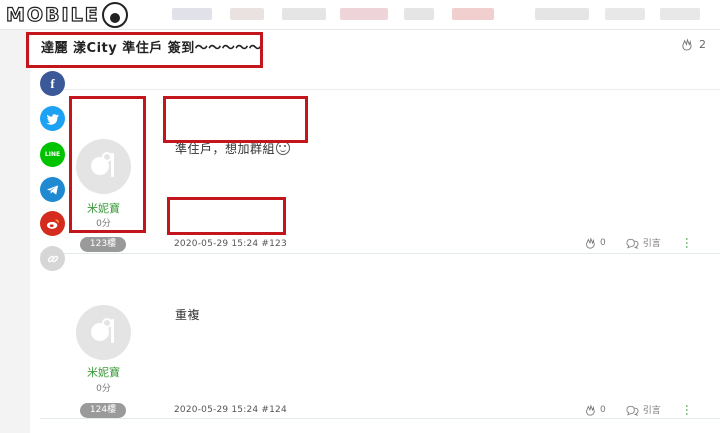 The image size is (720, 433). I want to click on post-text: 重複, so click(188, 315).